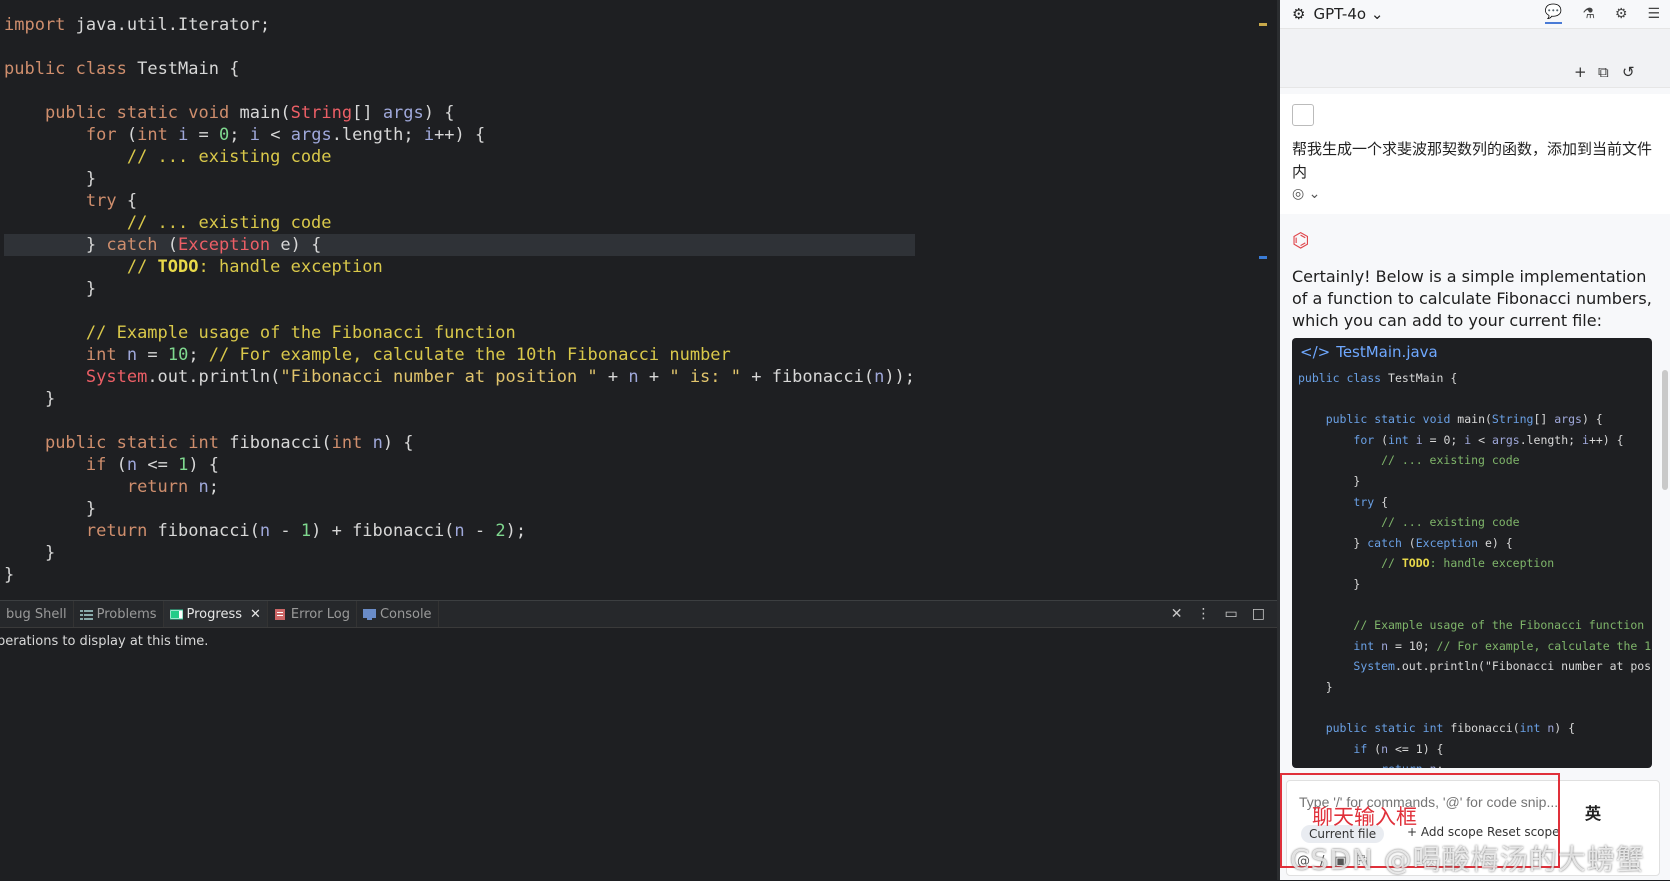 The image size is (1670, 881). What do you see at coordinates (255, 614) in the screenshot?
I see `close-icon: ✕` at bounding box center [255, 614].